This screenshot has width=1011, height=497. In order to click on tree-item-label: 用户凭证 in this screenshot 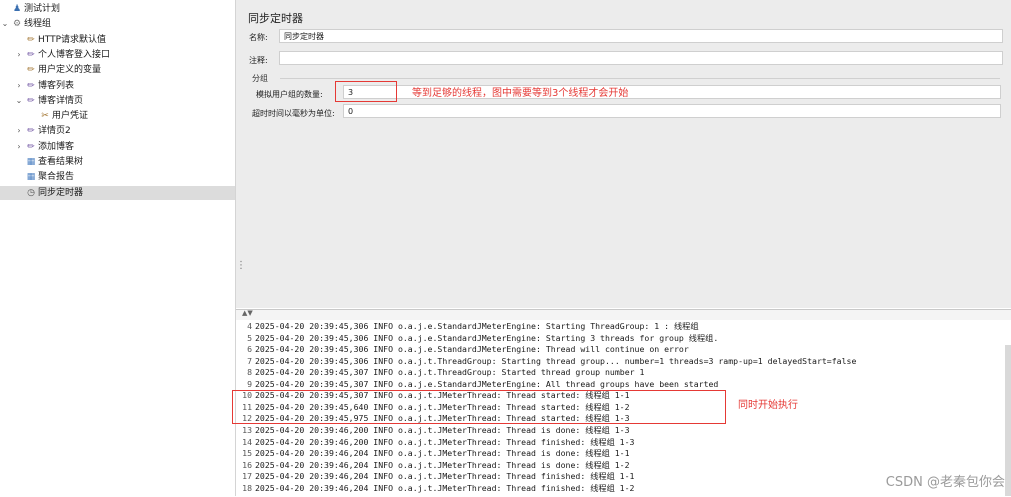, I will do `click(70, 116)`.